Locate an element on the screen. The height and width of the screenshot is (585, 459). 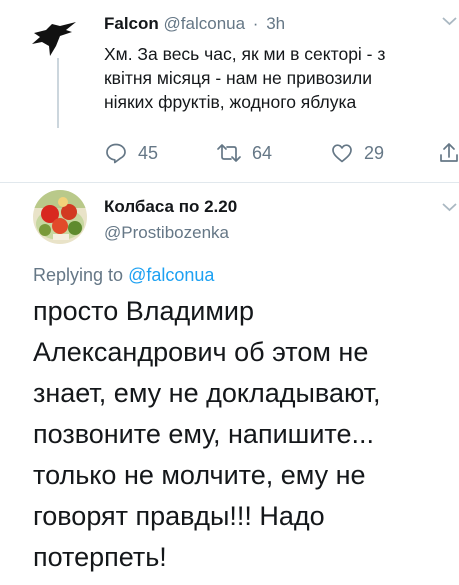
tweet-text-line: Хм. За весь час, як ми в секторі - з is located at coordinates (245, 54).